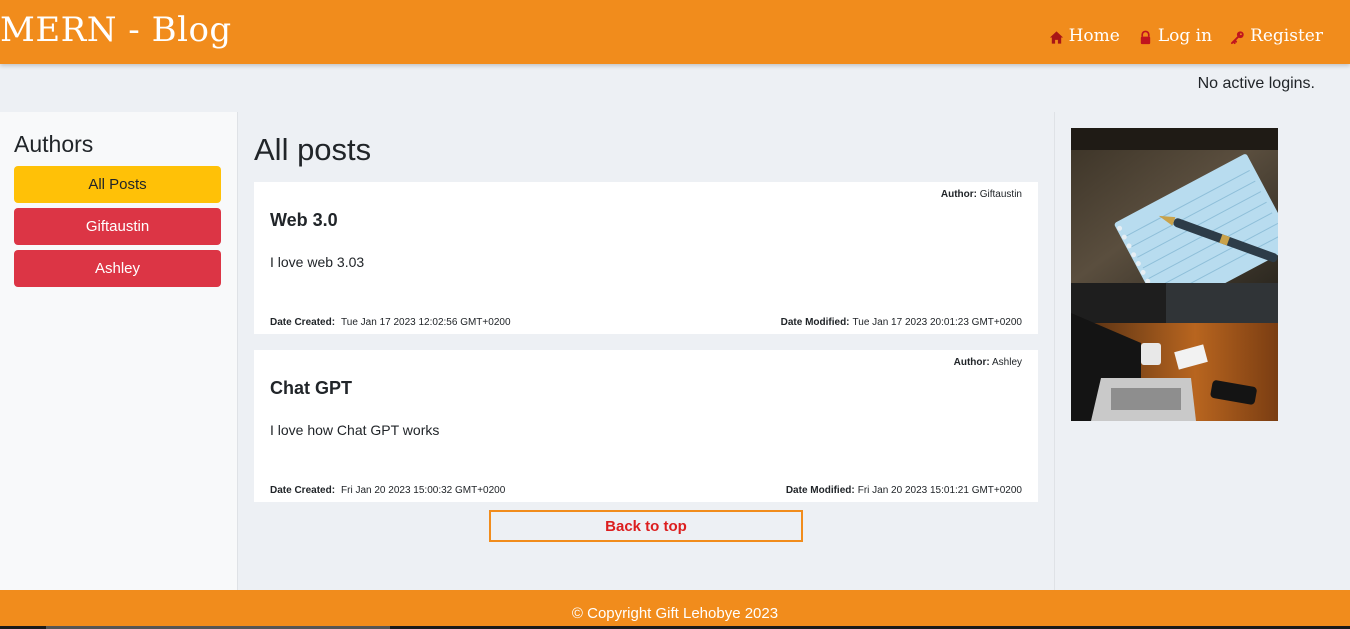 The width and height of the screenshot is (1350, 629). I want to click on nav-register-link: Register, so click(1276, 36).